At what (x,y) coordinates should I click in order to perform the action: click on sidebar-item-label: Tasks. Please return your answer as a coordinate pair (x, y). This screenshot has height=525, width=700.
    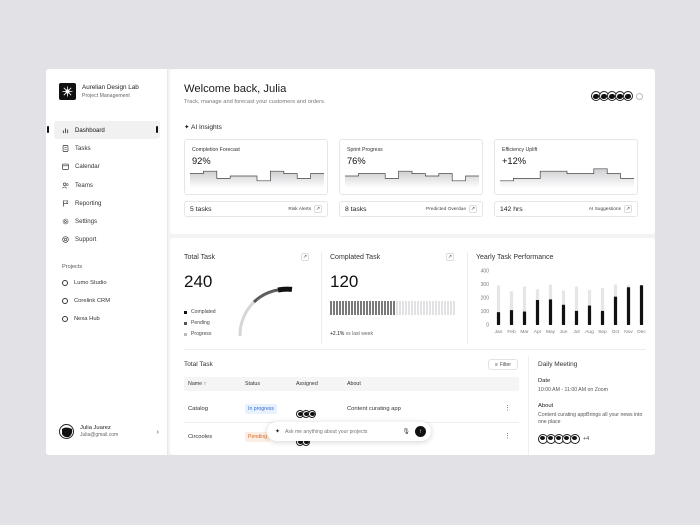
    Looking at the image, I should click on (83, 148).